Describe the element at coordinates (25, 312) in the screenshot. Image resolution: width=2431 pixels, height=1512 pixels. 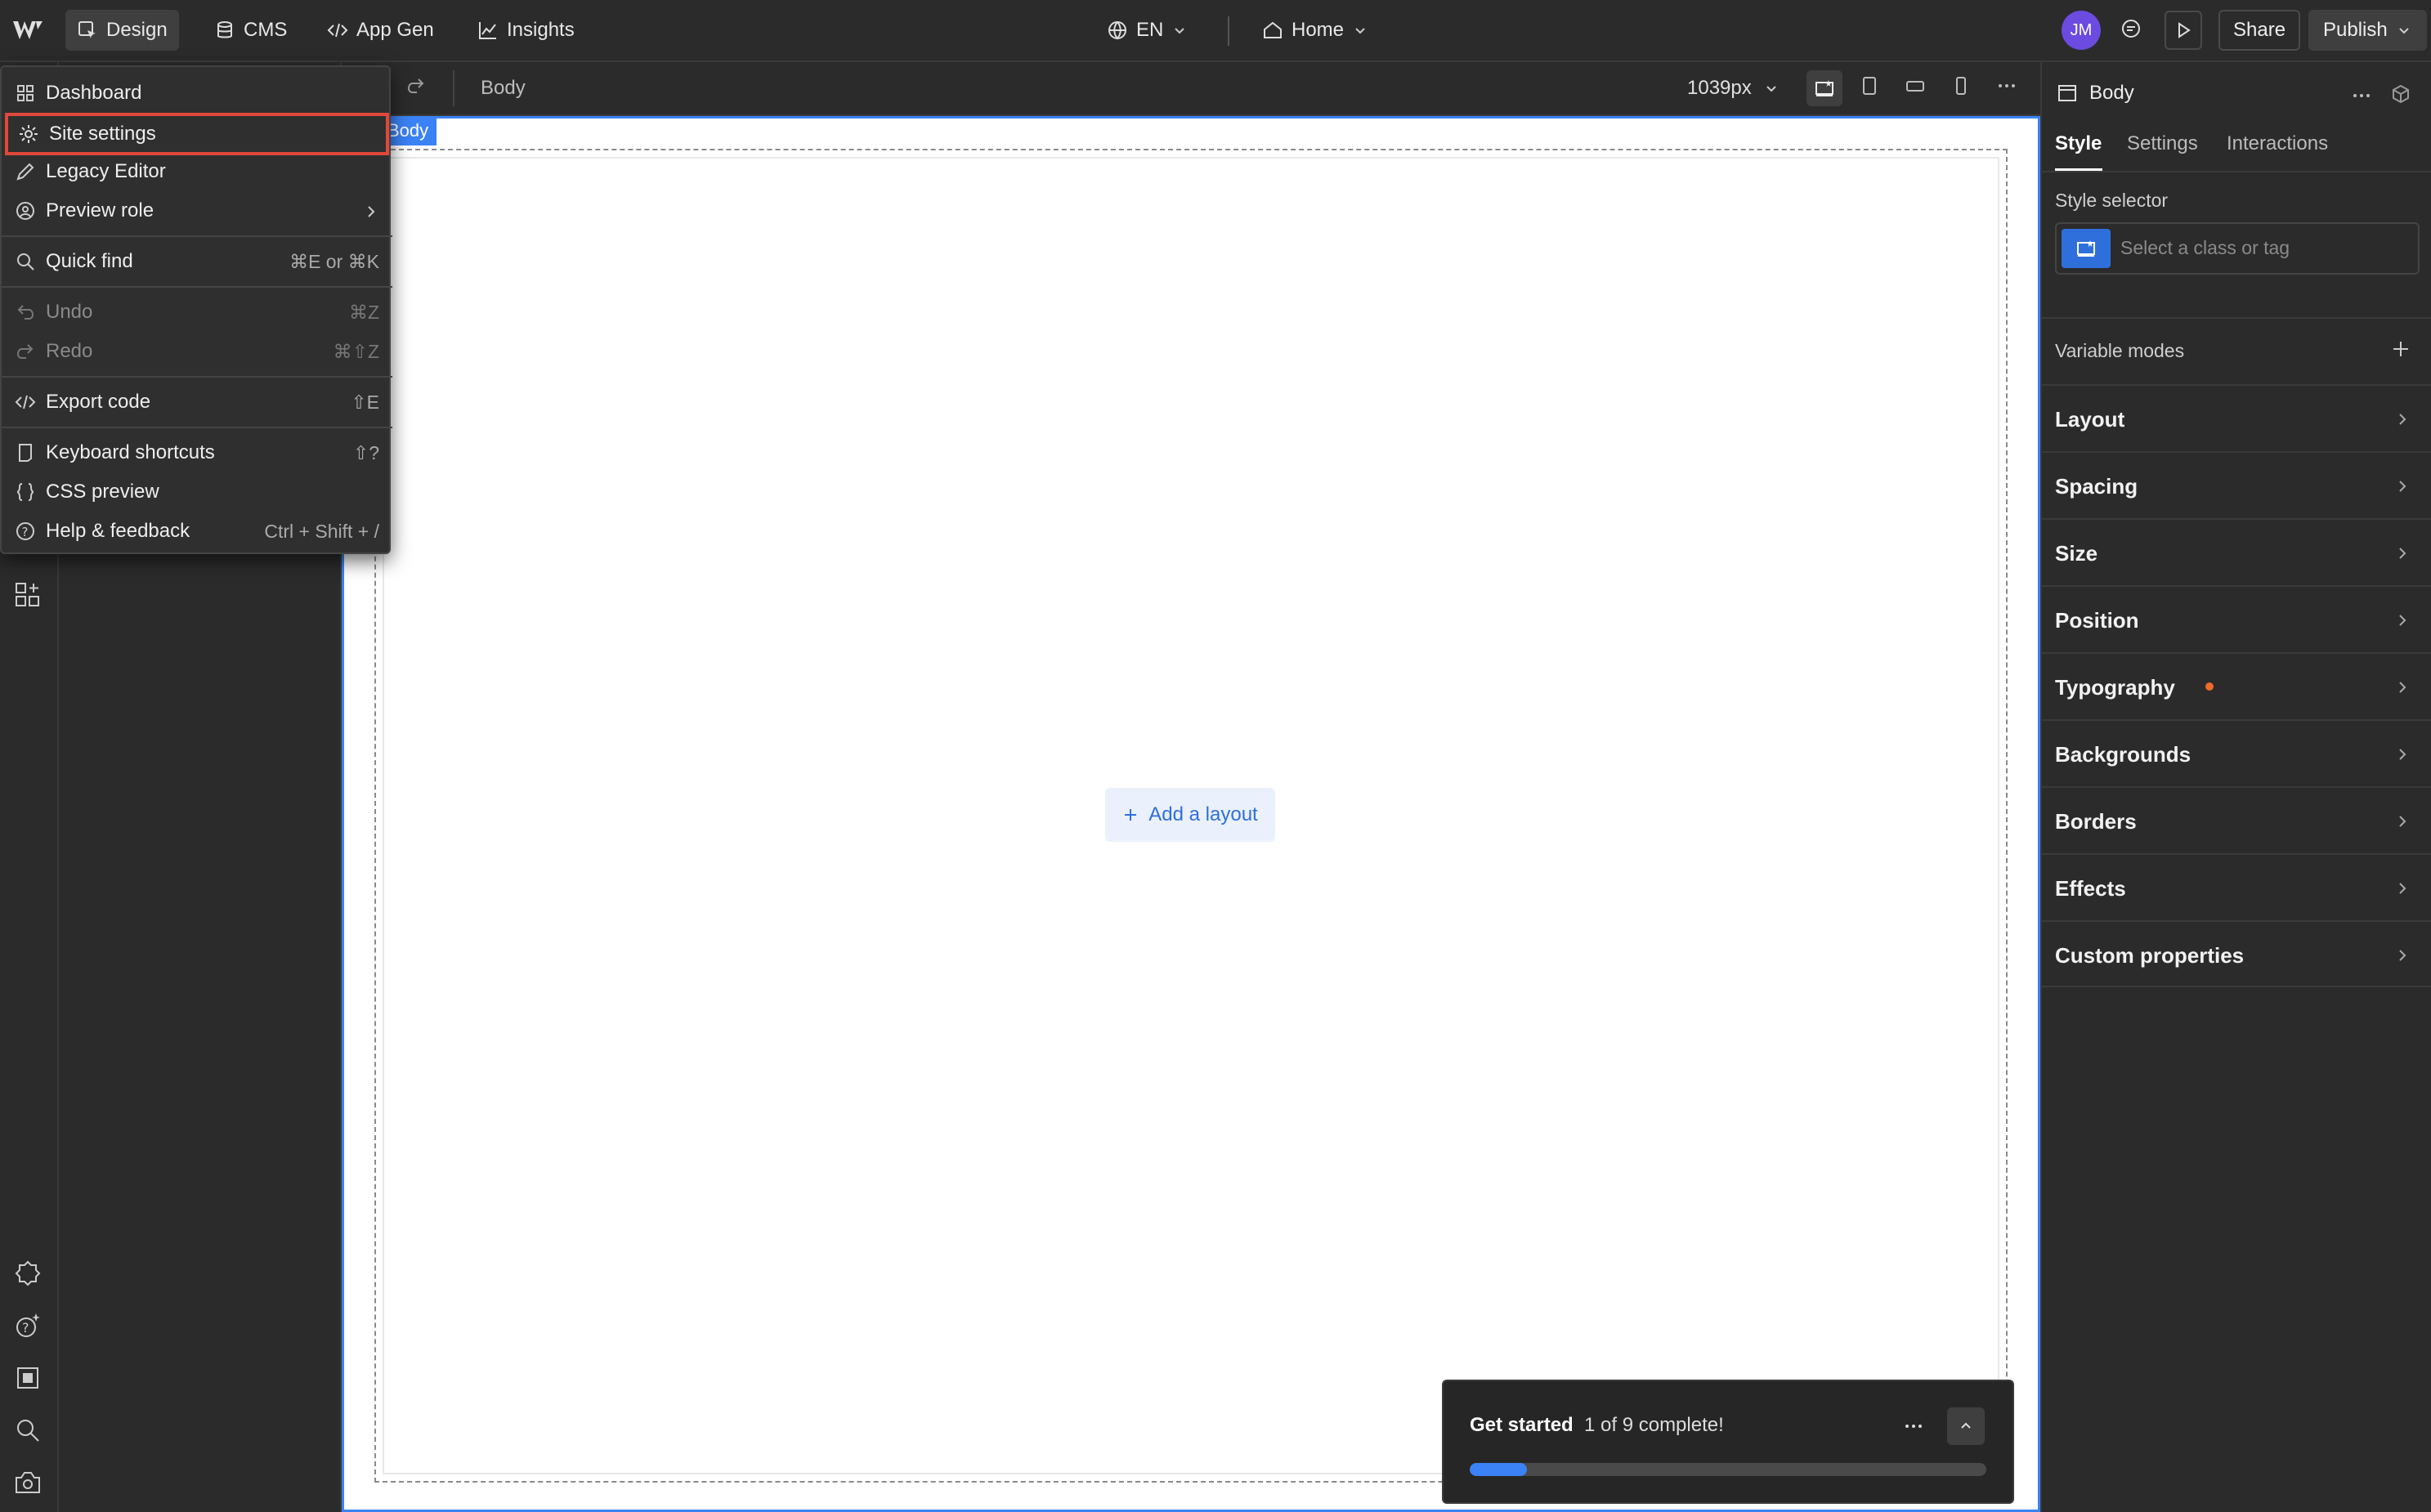
I see `undo-icon` at that location.